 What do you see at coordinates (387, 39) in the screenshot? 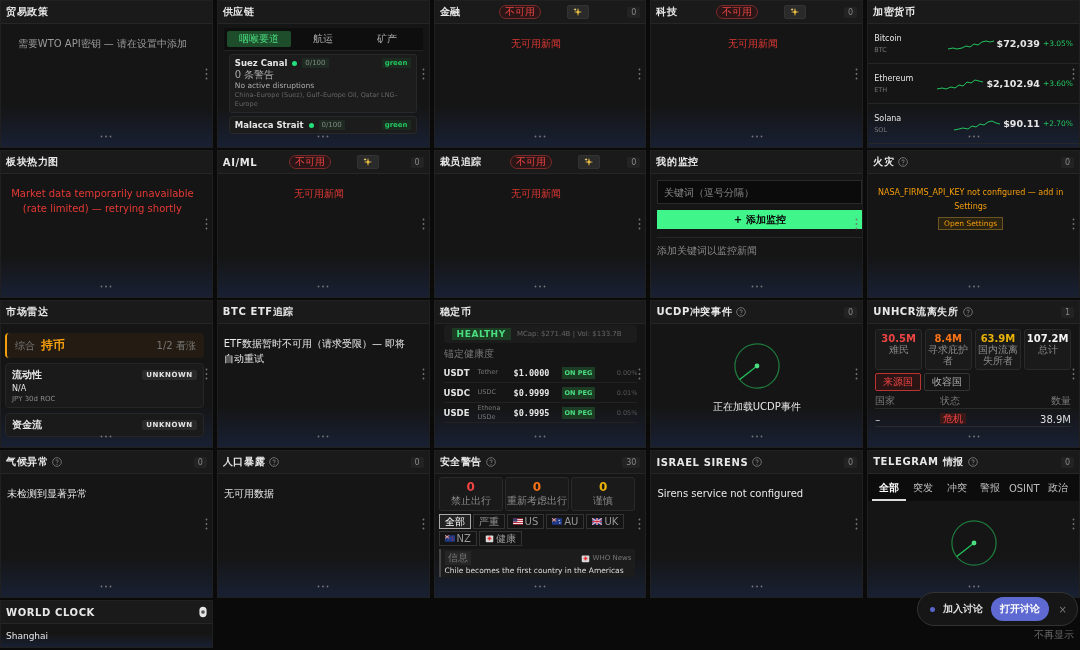
I see `tab: 矿产` at bounding box center [387, 39].